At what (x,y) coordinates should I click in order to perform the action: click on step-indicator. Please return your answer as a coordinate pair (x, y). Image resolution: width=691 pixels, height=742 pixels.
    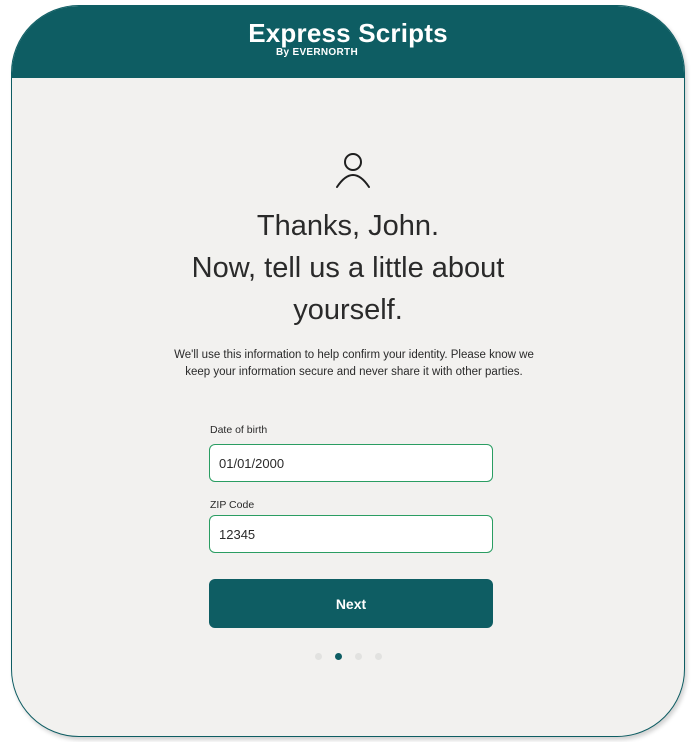
    Looking at the image, I should click on (348, 656).